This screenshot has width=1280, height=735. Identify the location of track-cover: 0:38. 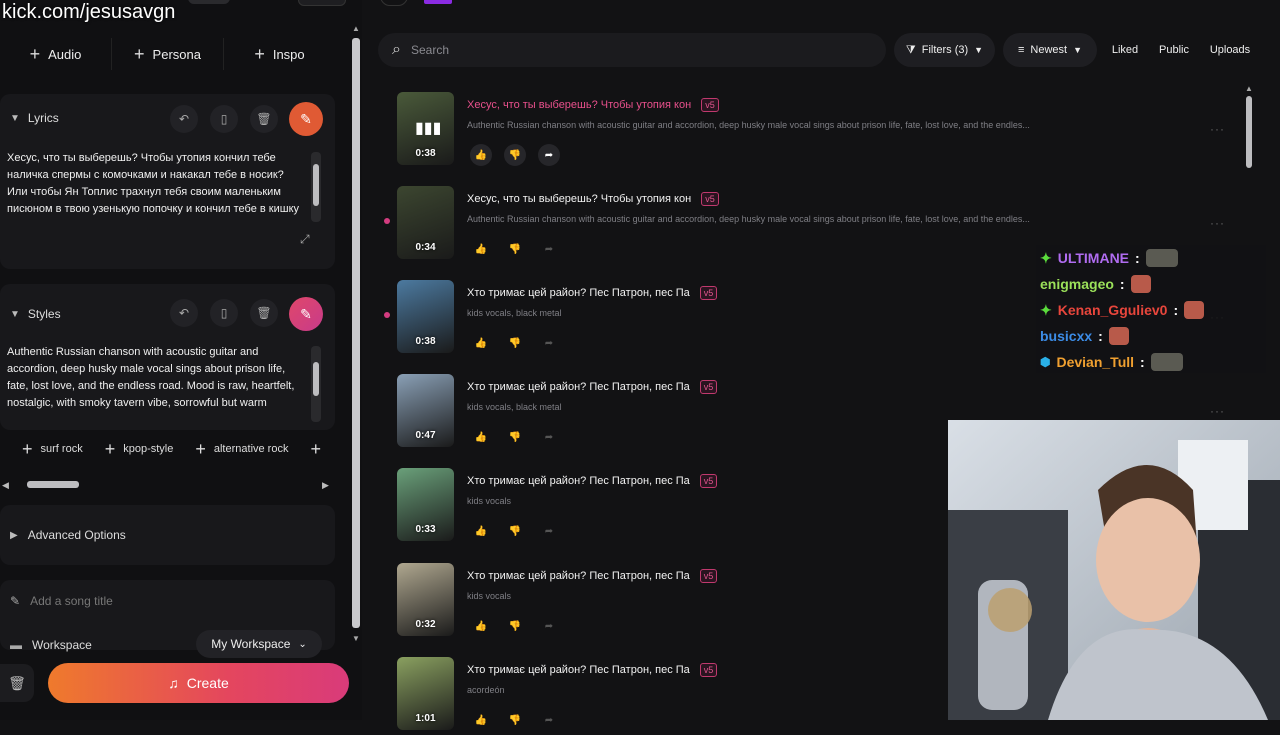
(425, 316).